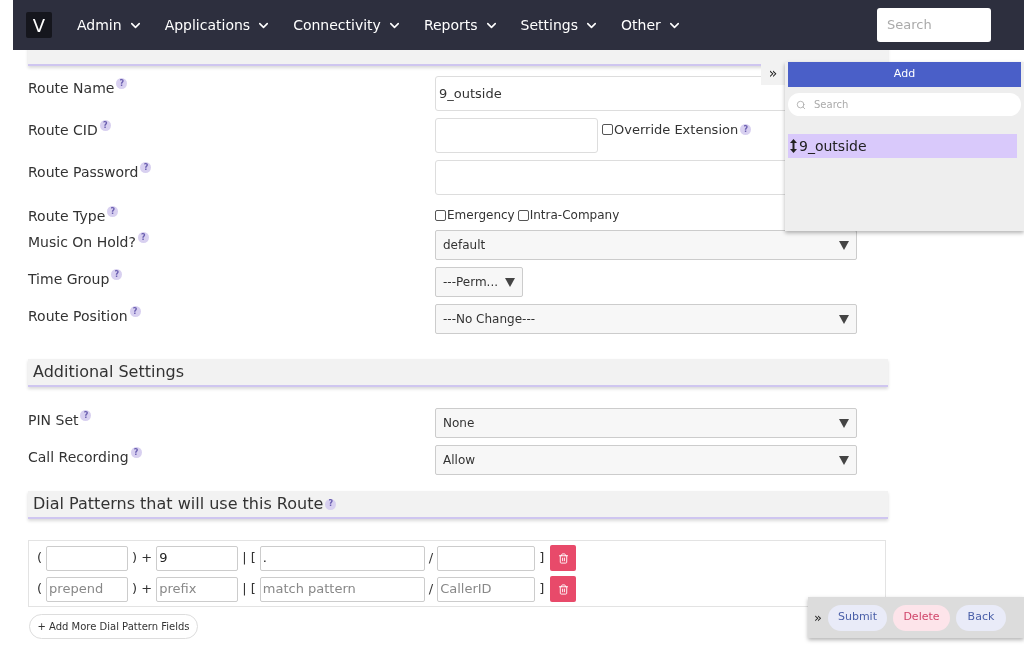  I want to click on field-label: PIN Set, so click(53, 420).